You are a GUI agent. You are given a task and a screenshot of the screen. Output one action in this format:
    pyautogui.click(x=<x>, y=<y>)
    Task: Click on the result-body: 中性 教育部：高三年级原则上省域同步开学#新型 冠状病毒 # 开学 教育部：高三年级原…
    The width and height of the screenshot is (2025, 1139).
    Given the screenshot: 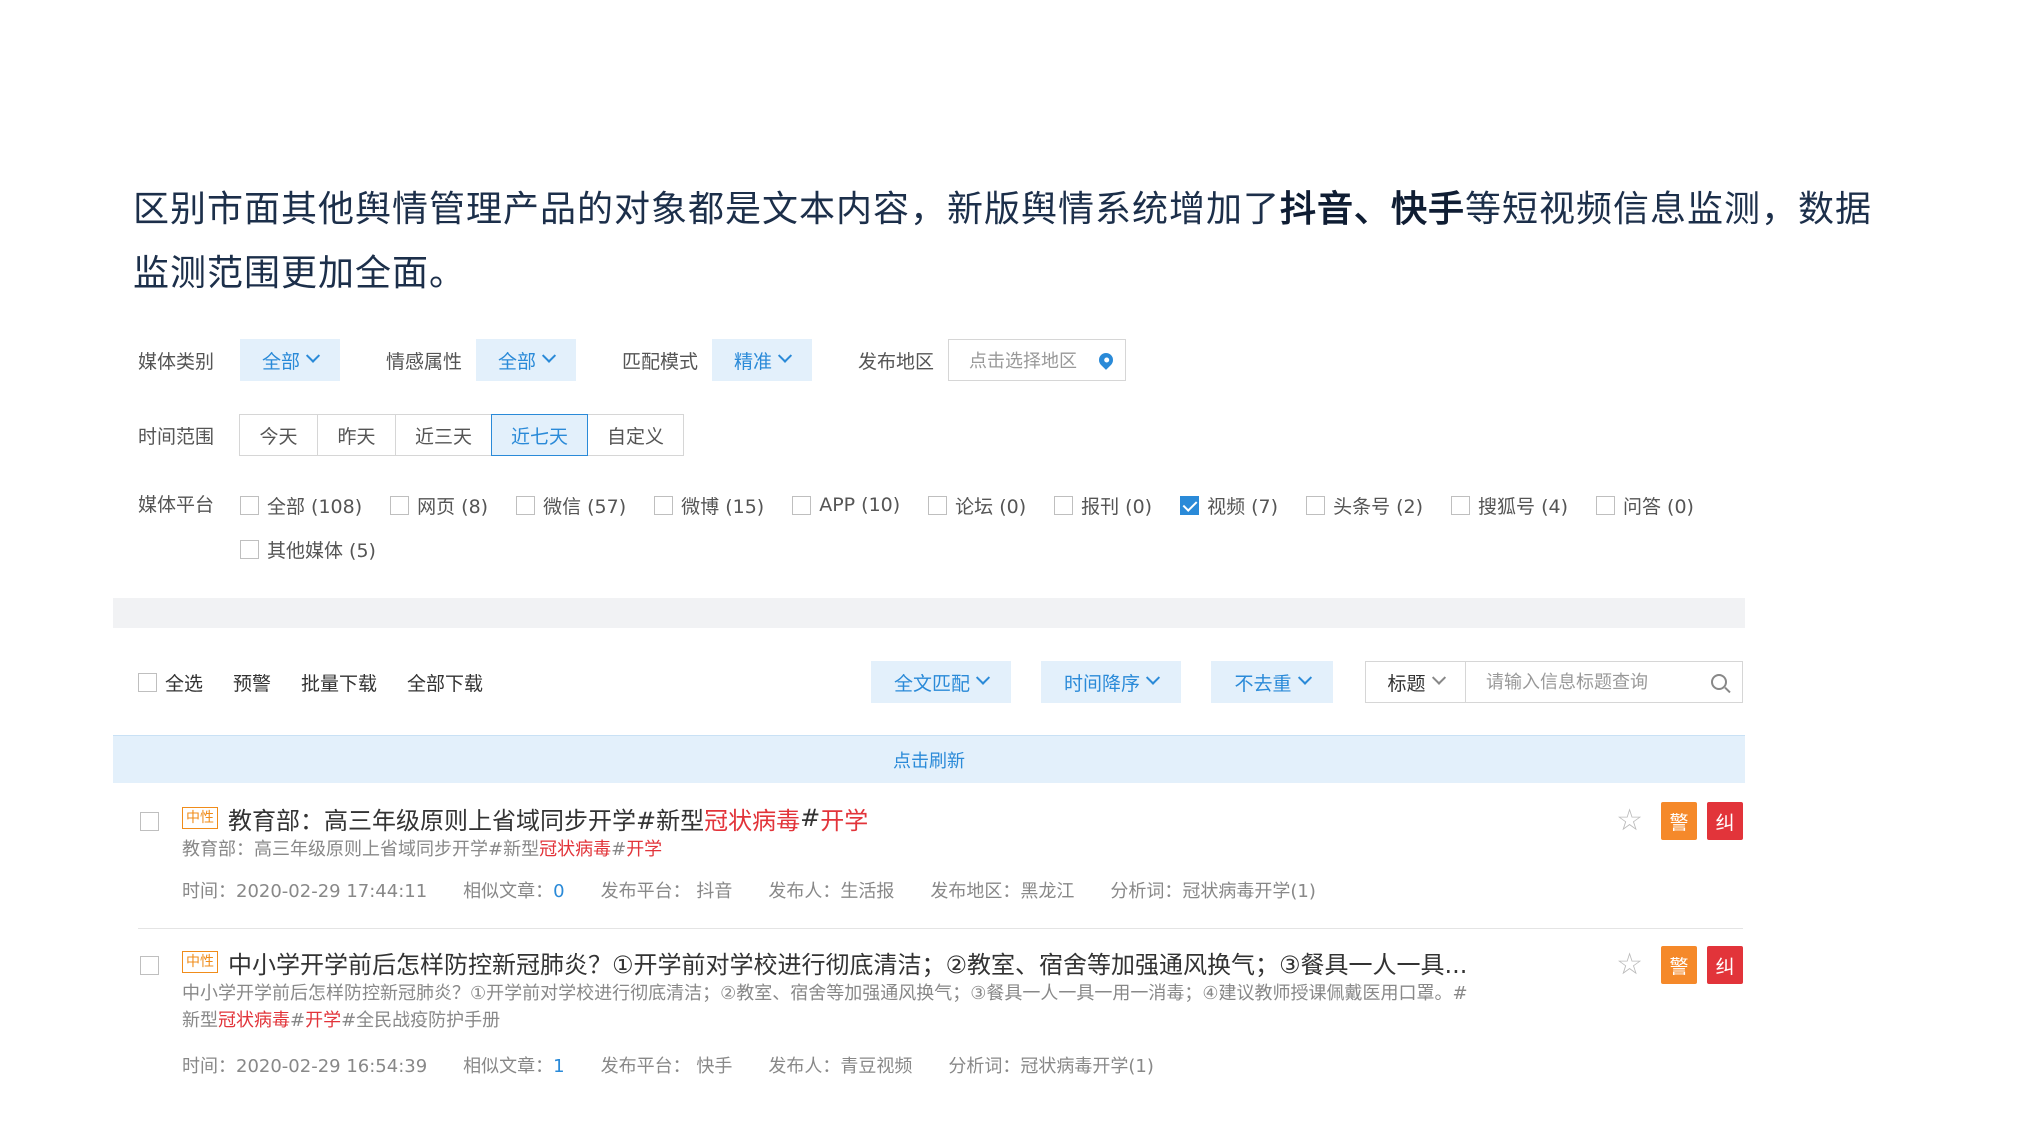 What is the action you would take?
    pyautogui.click(x=962, y=851)
    